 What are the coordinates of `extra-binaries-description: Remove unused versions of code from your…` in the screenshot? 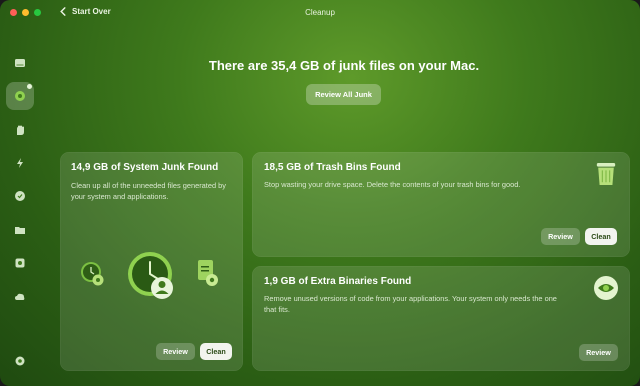 It's located at (410, 304).